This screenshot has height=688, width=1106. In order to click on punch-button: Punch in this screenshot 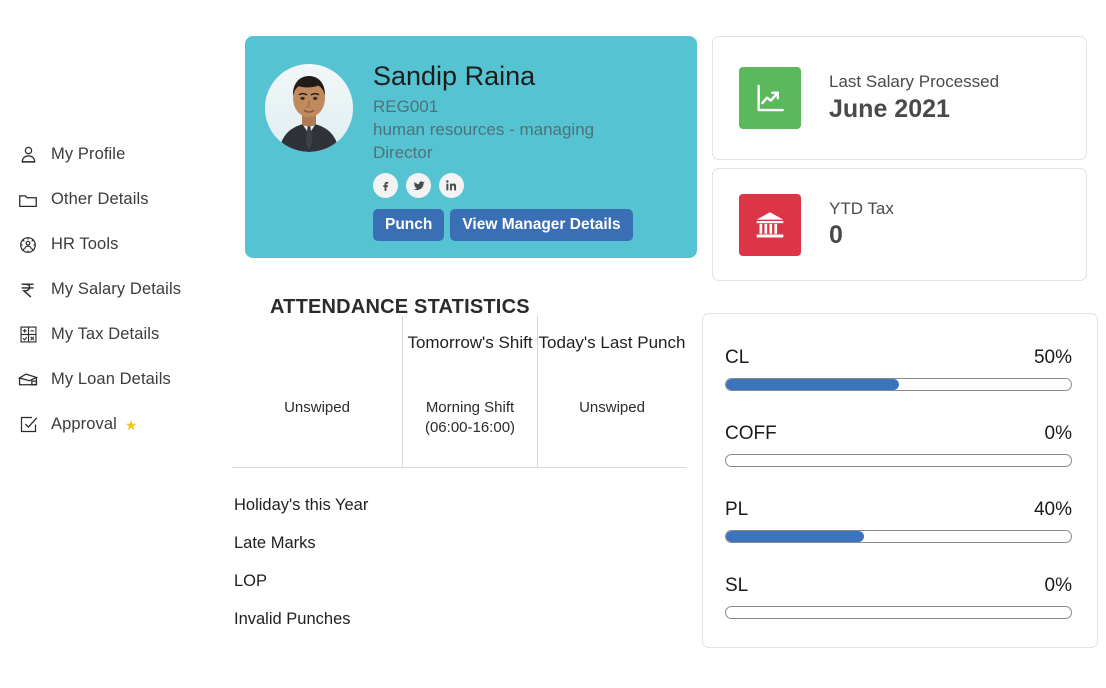, I will do `click(409, 225)`.